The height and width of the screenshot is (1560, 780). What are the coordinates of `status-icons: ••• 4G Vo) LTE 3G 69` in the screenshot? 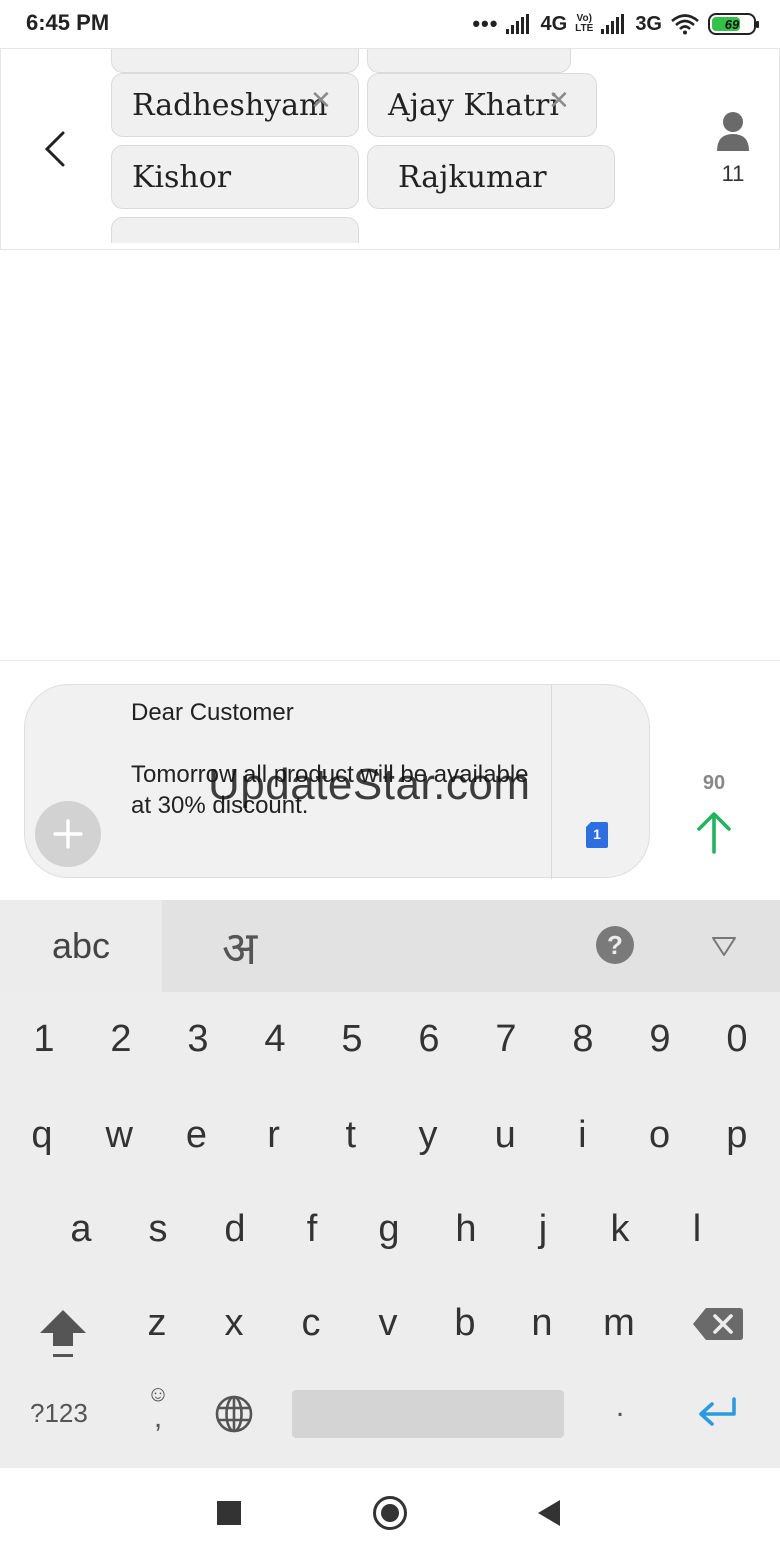 It's located at (615, 24).